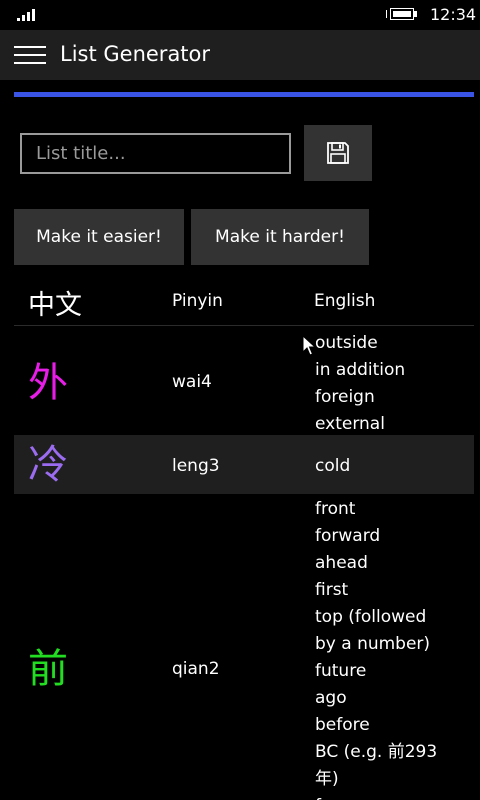 The image size is (480, 800). Describe the element at coordinates (309, 345) in the screenshot. I see `mouse-cursor-icon` at that location.